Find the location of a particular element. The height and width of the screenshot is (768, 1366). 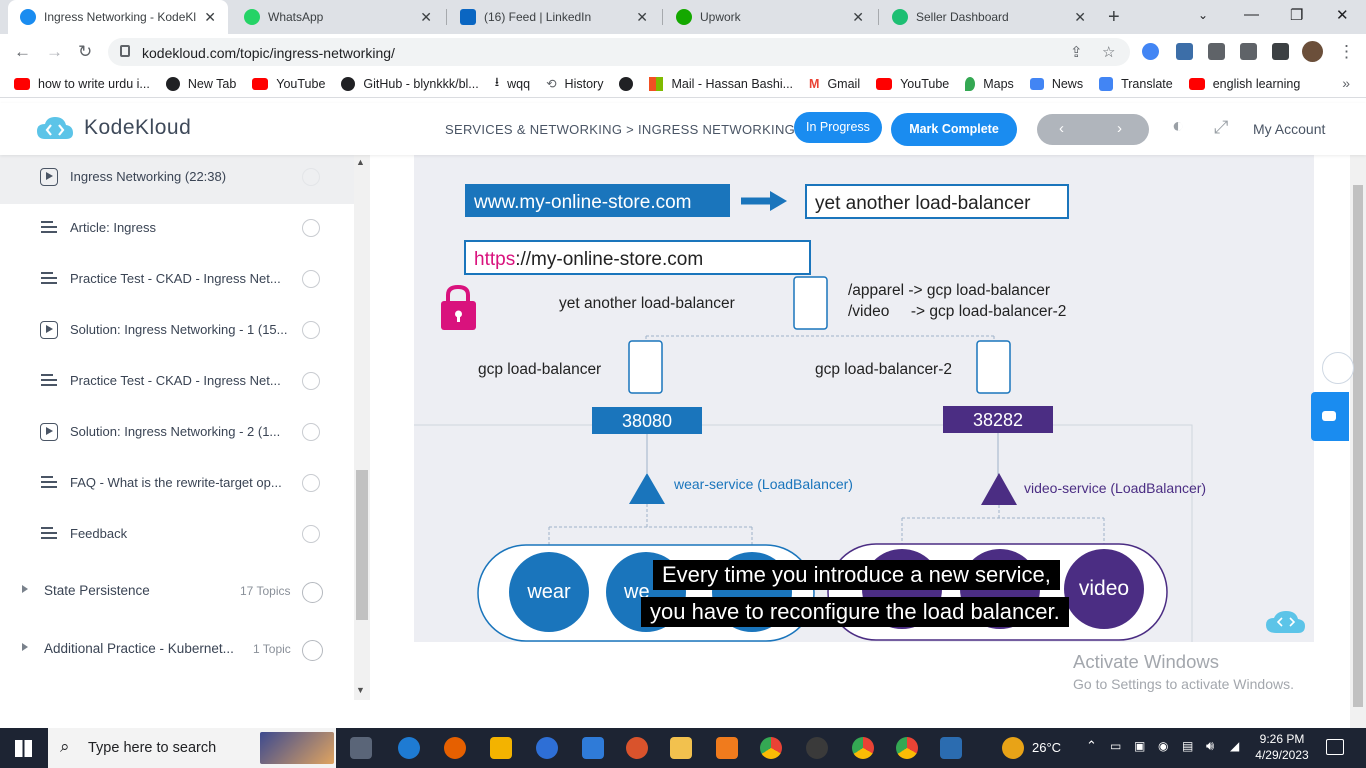

fullscreen-icon: ⤢ is located at coordinates (1221, 127).